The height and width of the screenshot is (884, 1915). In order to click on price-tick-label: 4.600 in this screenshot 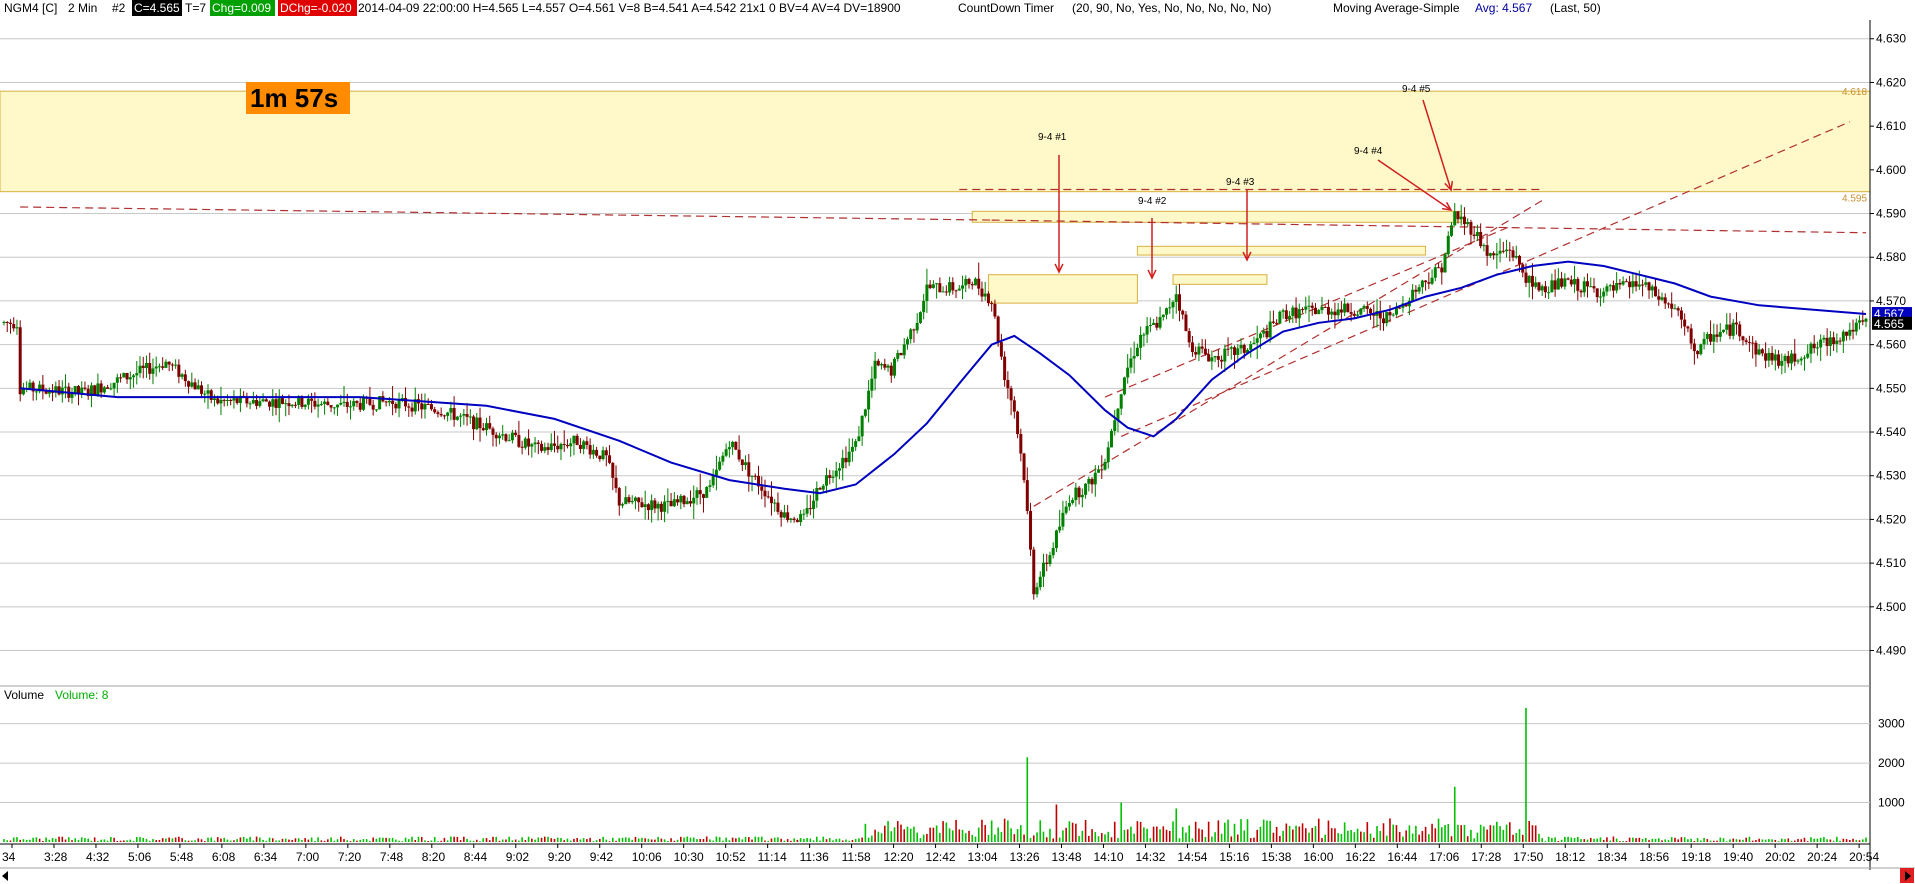, I will do `click(1891, 170)`.